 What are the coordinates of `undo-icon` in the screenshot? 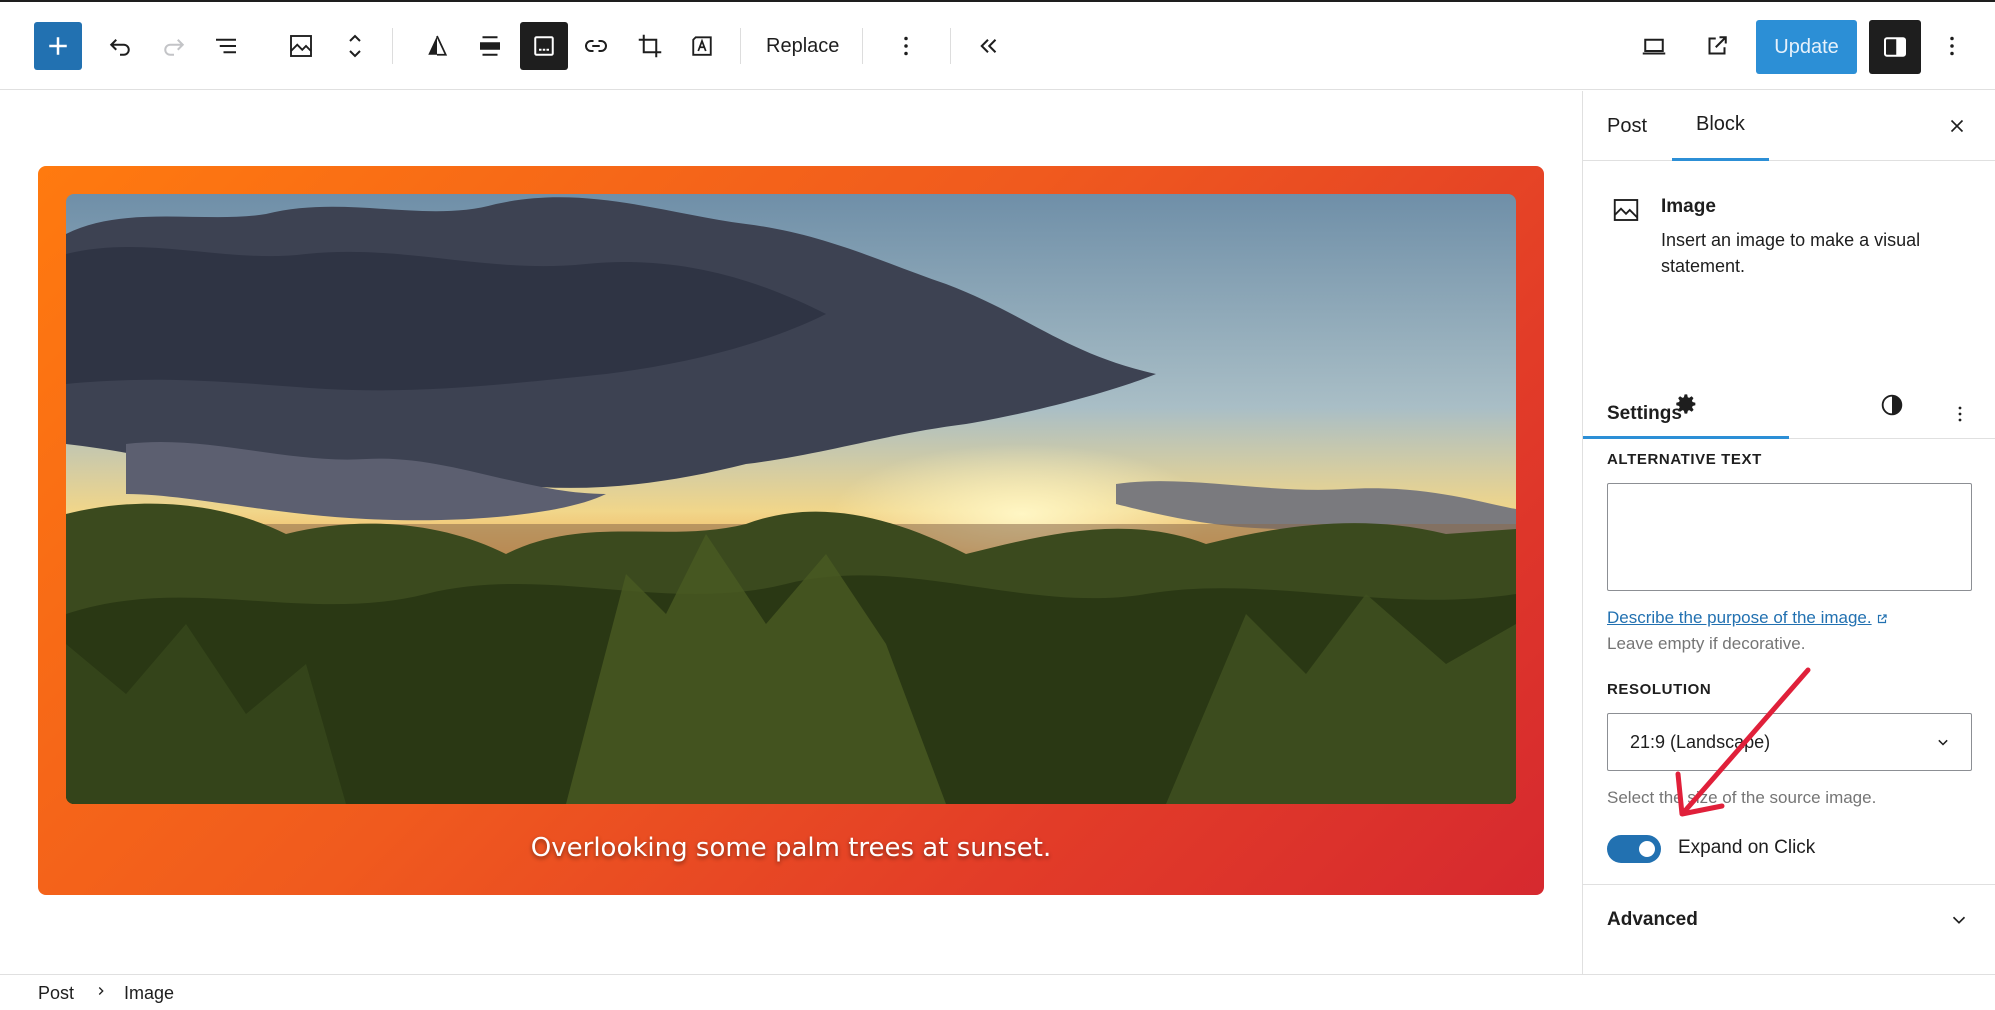 It's located at (119, 47).